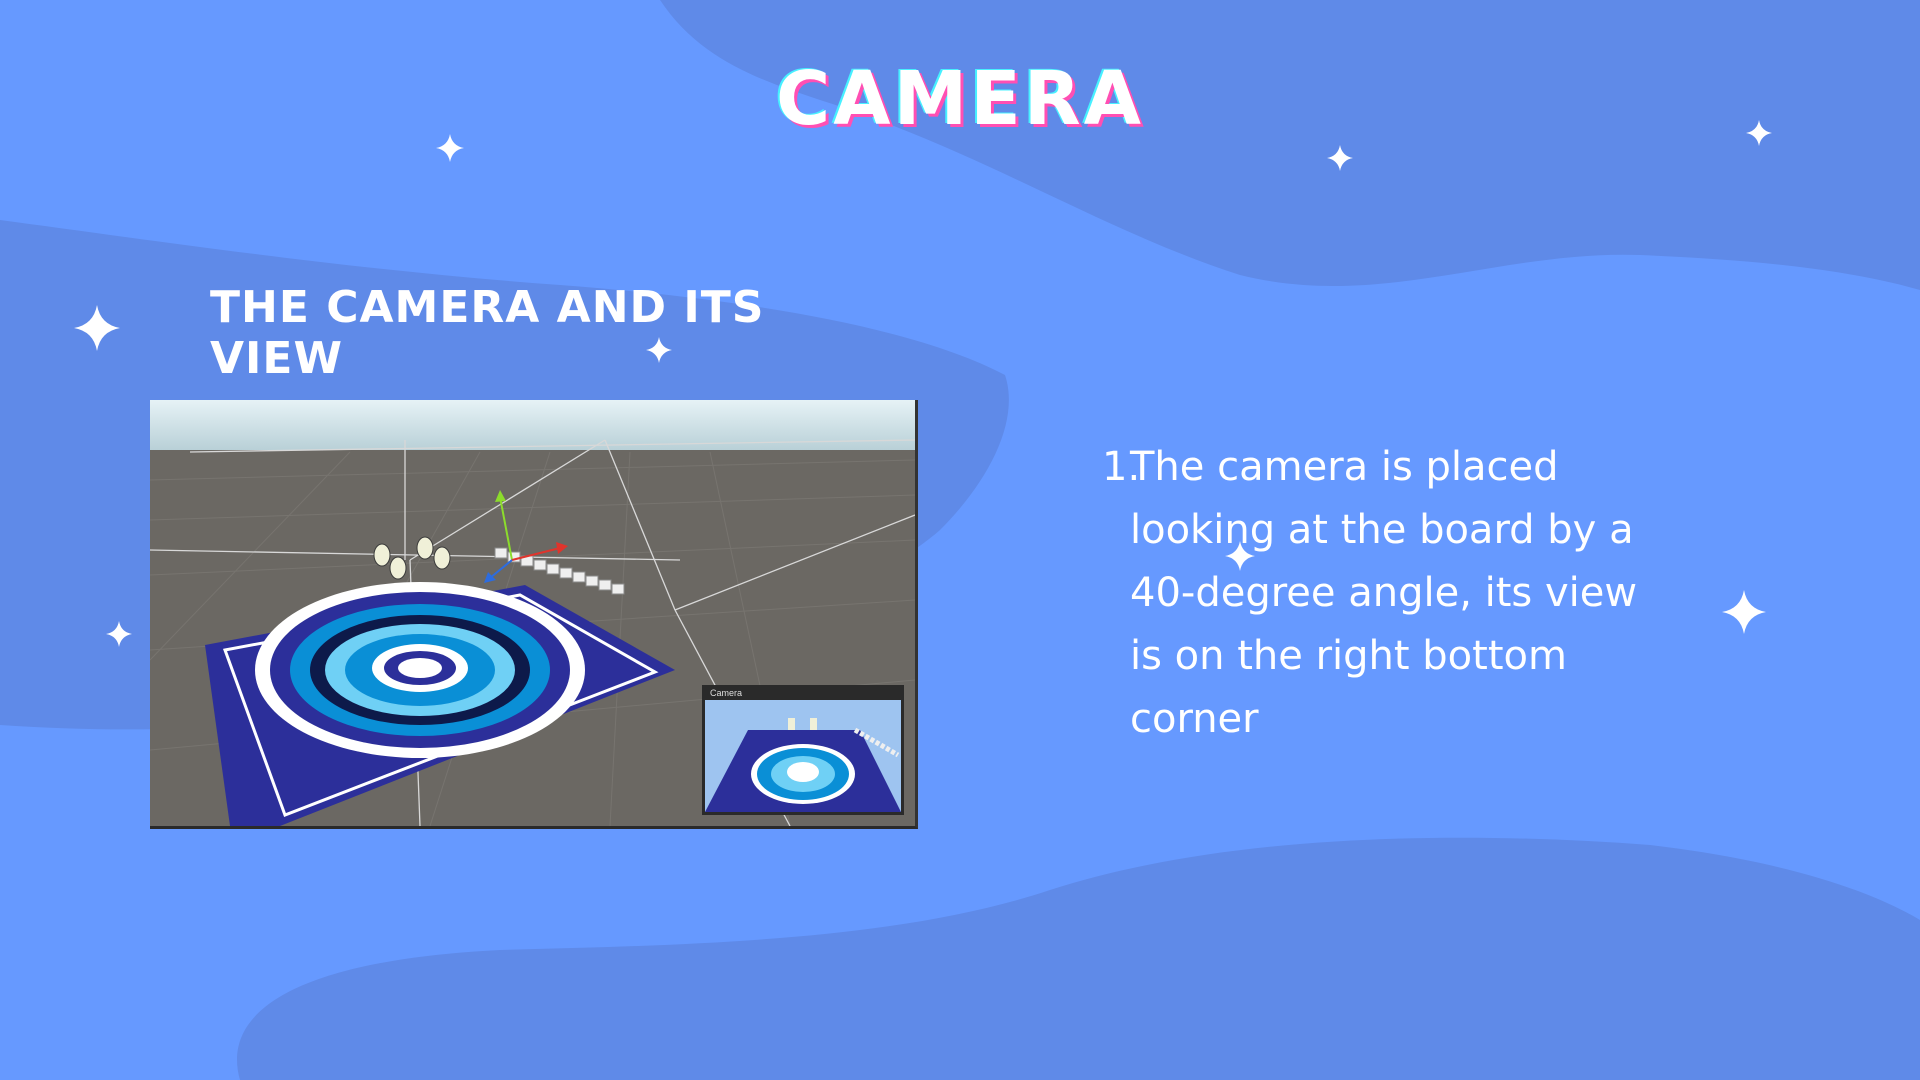 The width and height of the screenshot is (1920, 1080). I want to click on camera-preview-label: Camera, so click(726, 693).